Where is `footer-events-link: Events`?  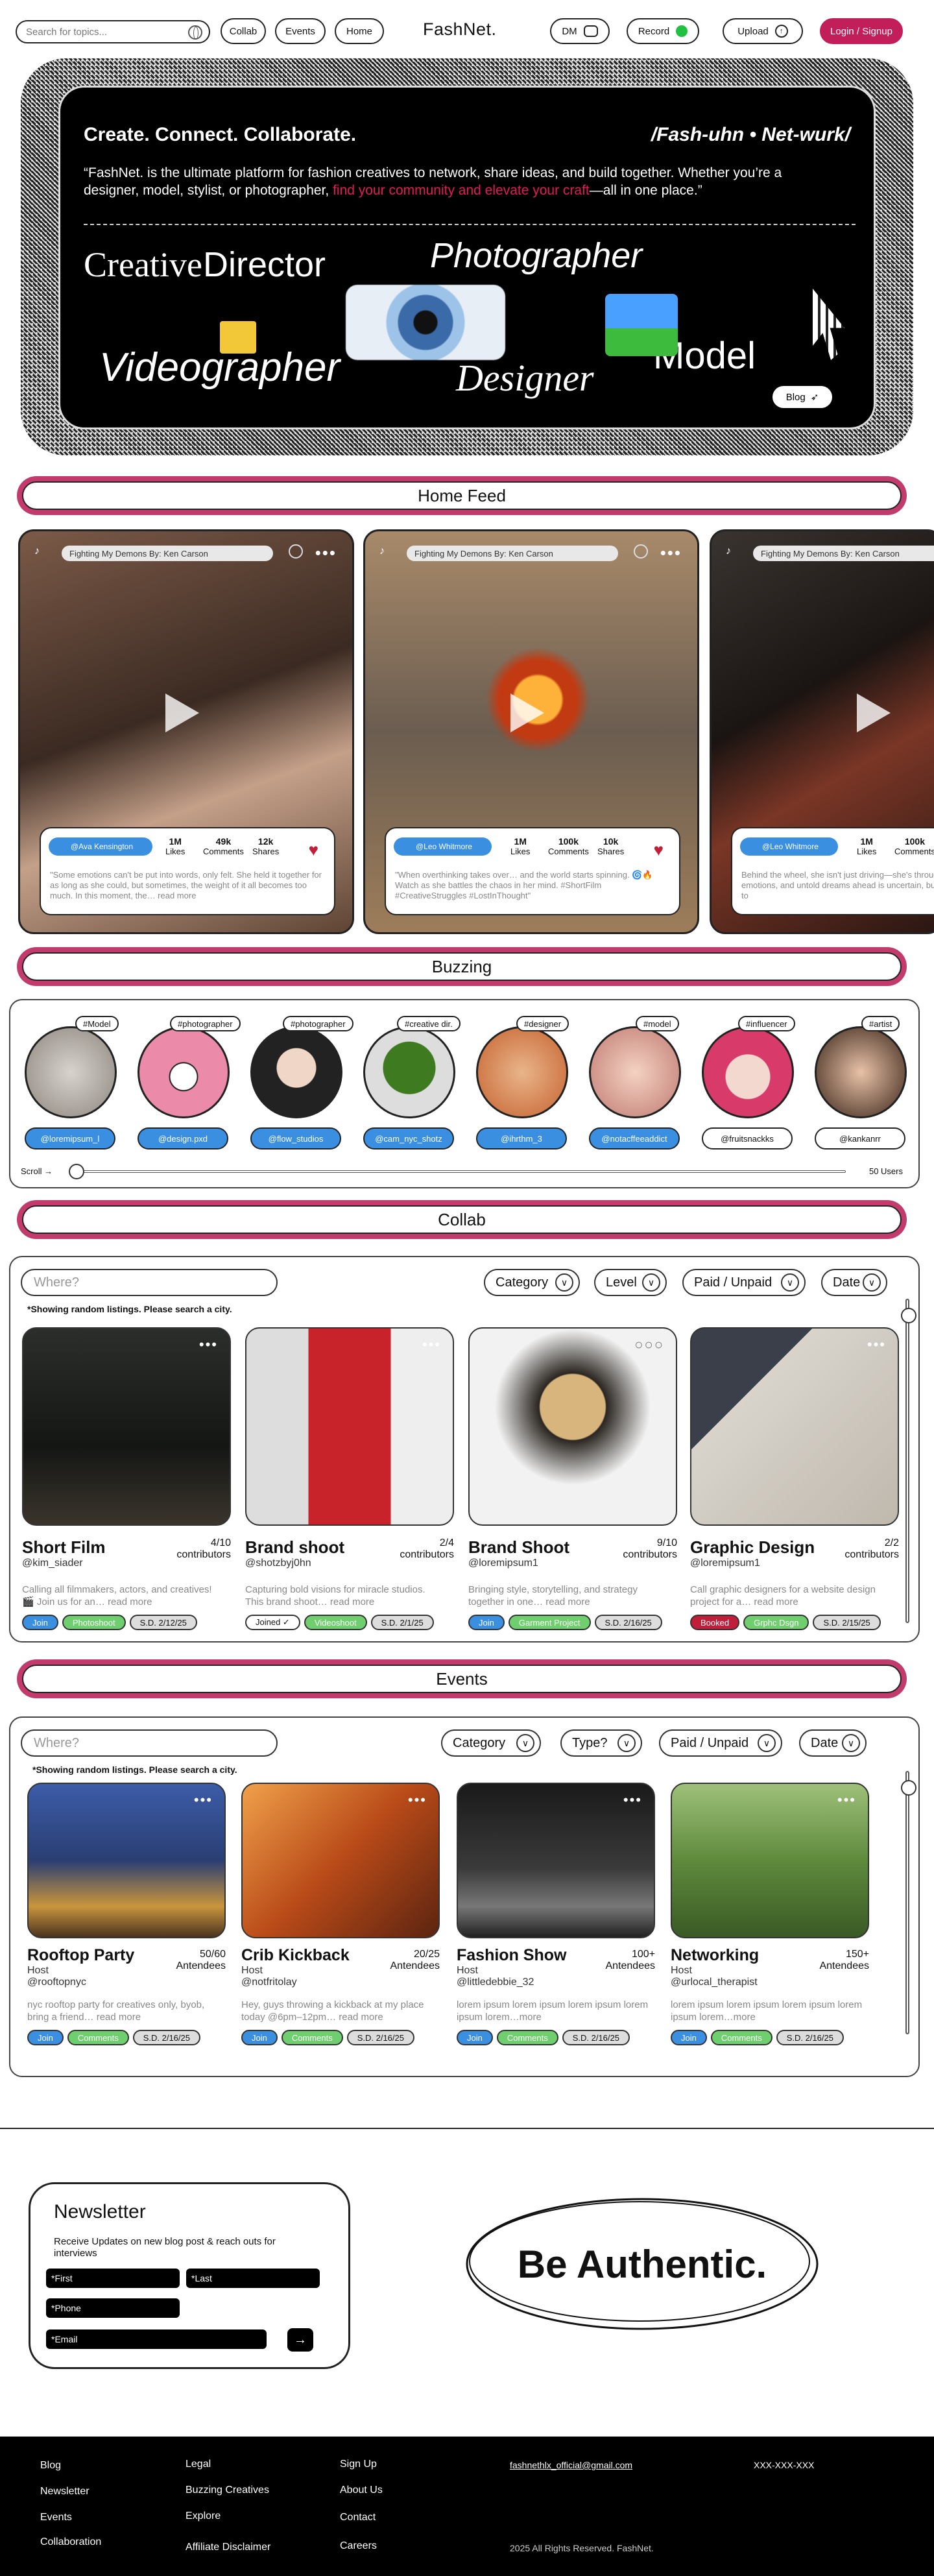 footer-events-link: Events is located at coordinates (56, 2517).